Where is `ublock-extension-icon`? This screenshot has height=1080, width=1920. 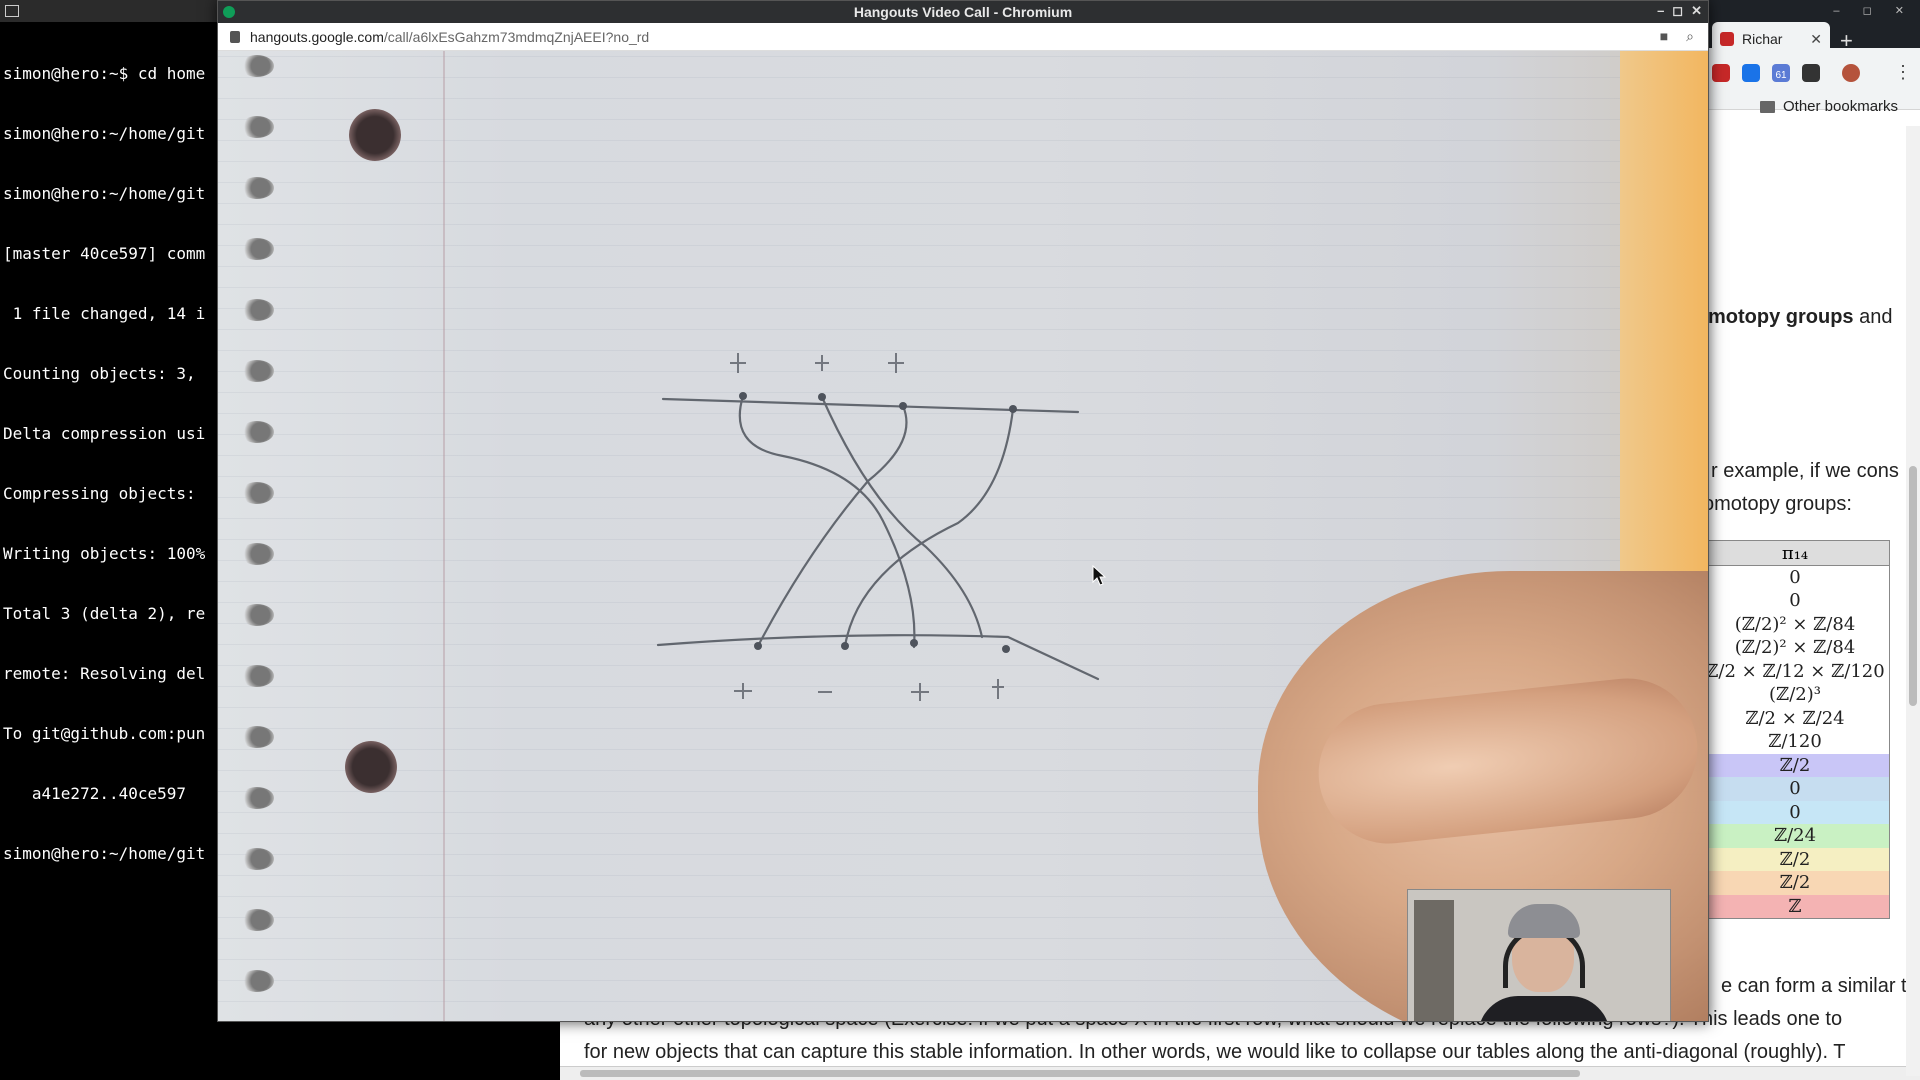 ublock-extension-icon is located at coordinates (1721, 73).